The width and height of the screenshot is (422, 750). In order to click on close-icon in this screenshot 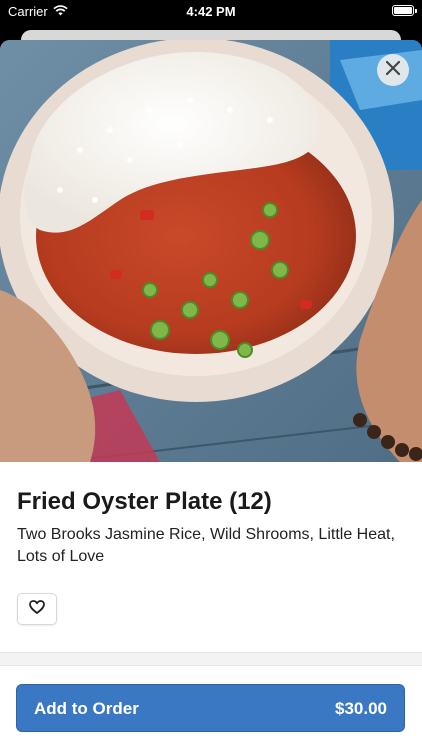, I will do `click(393, 70)`.